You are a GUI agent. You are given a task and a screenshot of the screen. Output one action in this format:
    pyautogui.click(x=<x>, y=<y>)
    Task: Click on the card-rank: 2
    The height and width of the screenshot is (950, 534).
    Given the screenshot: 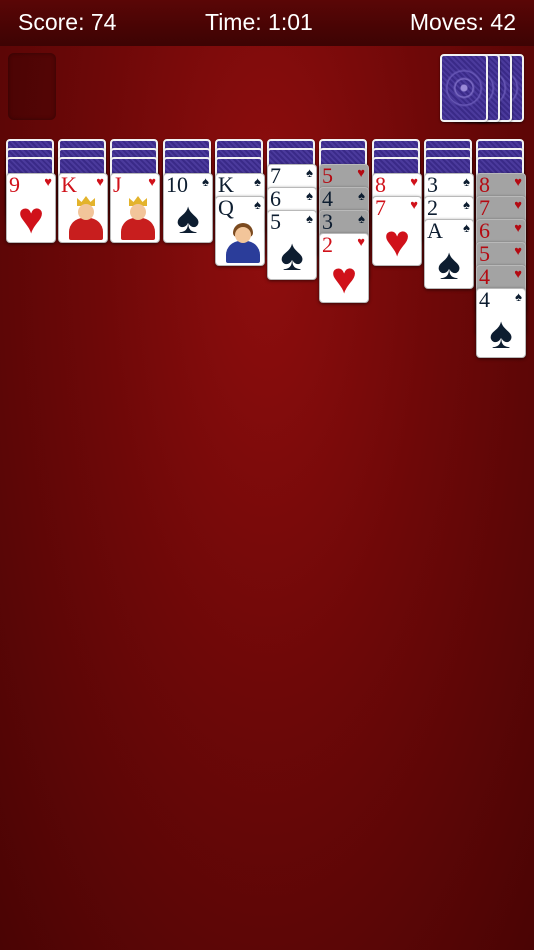 What is the action you would take?
    pyautogui.click(x=432, y=208)
    